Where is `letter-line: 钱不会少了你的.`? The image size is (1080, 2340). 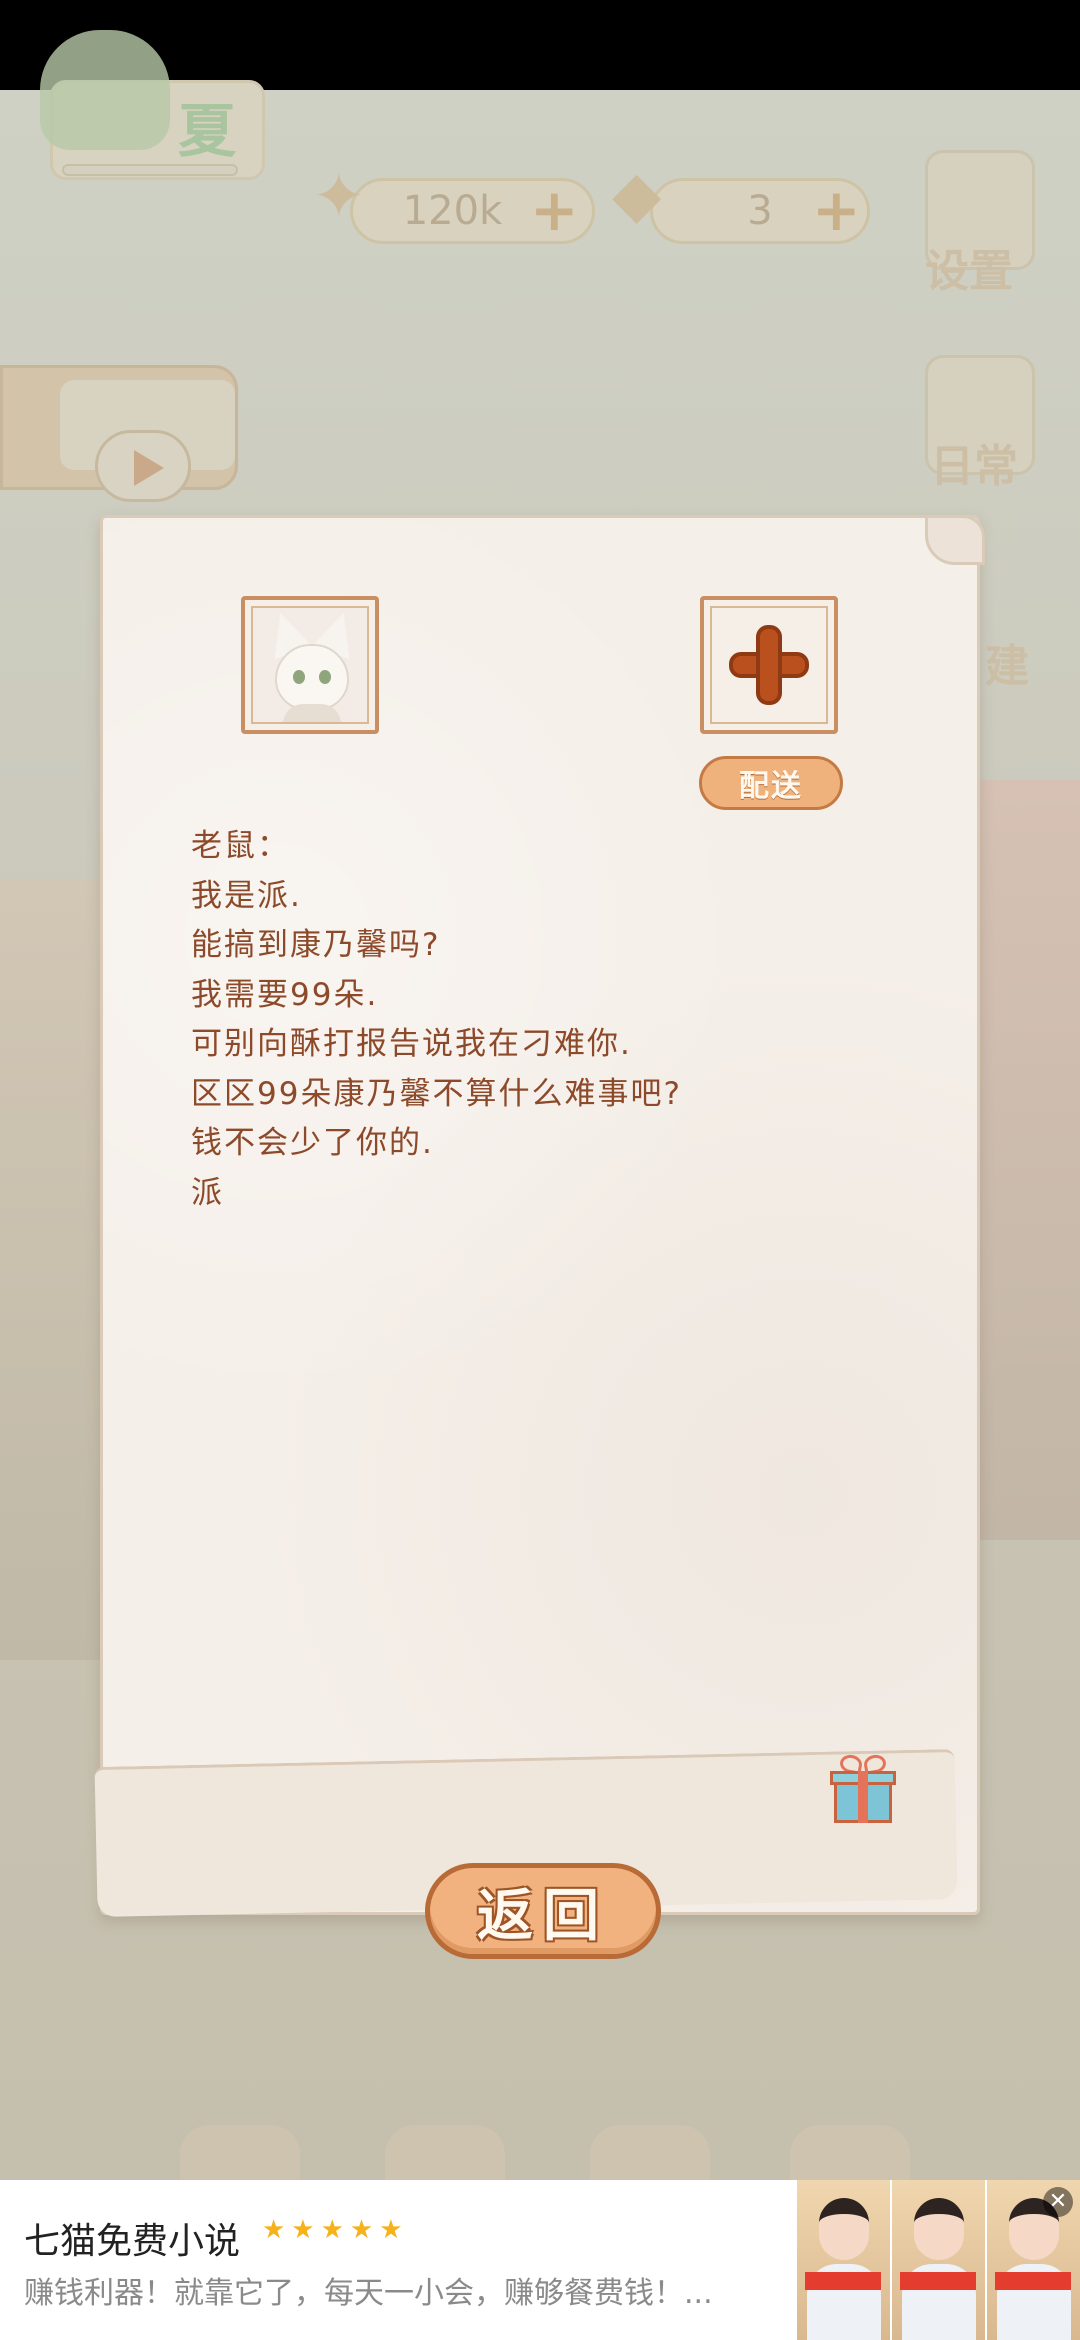
letter-line: 钱不会少了你的. is located at coordinates (312, 1143).